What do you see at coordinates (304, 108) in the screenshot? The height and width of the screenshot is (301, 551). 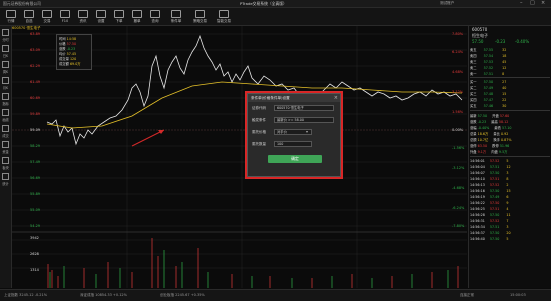 I see `security-code-input: 600570 恒生电子` at bounding box center [304, 108].